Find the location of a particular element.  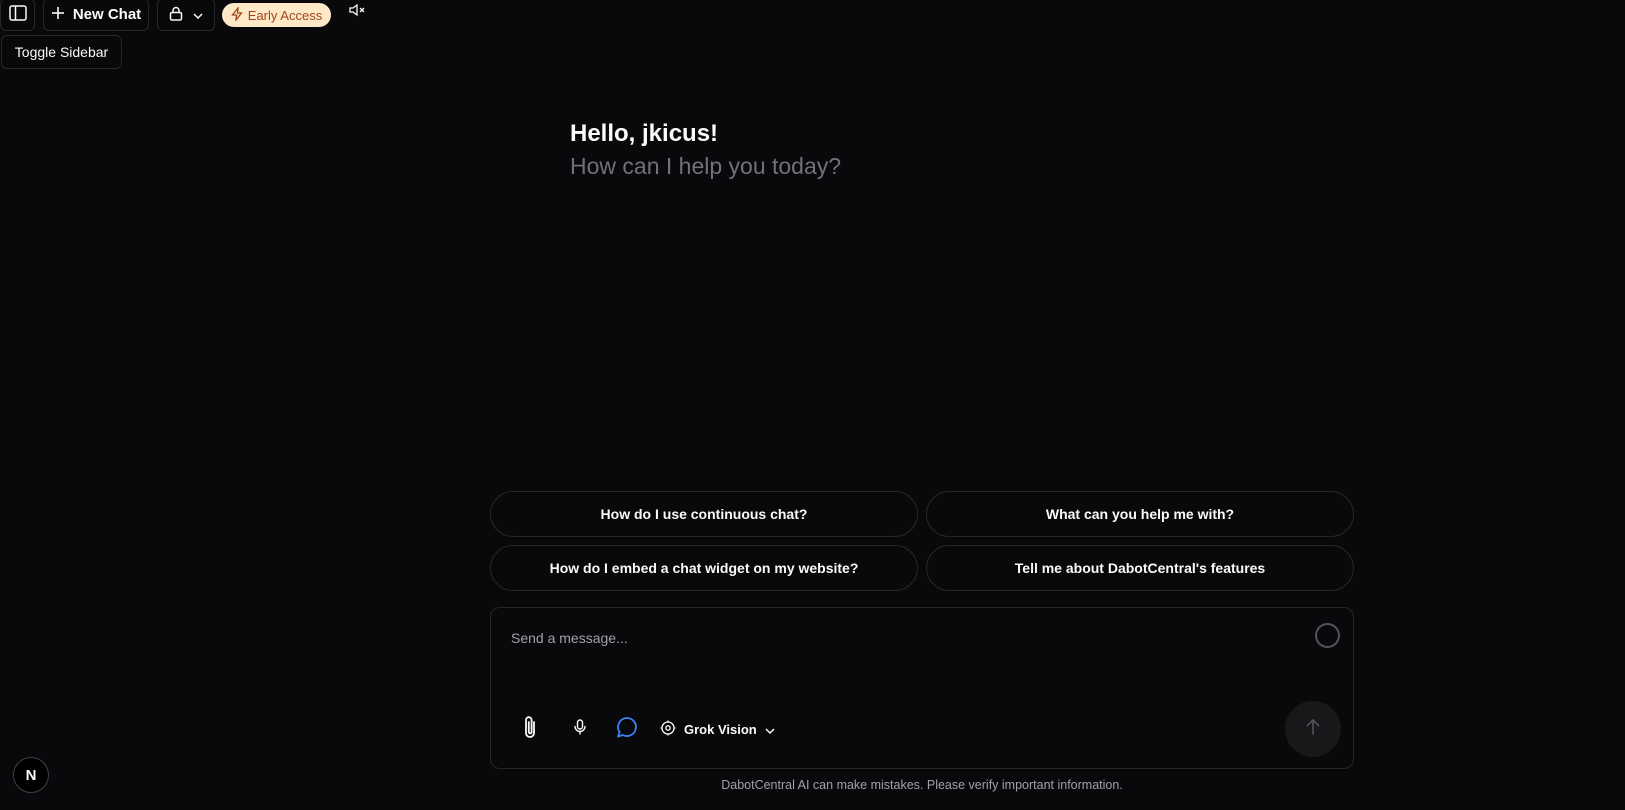

toggle-sidebar-tooltip: Toggle Sidebar is located at coordinates (61, 52).